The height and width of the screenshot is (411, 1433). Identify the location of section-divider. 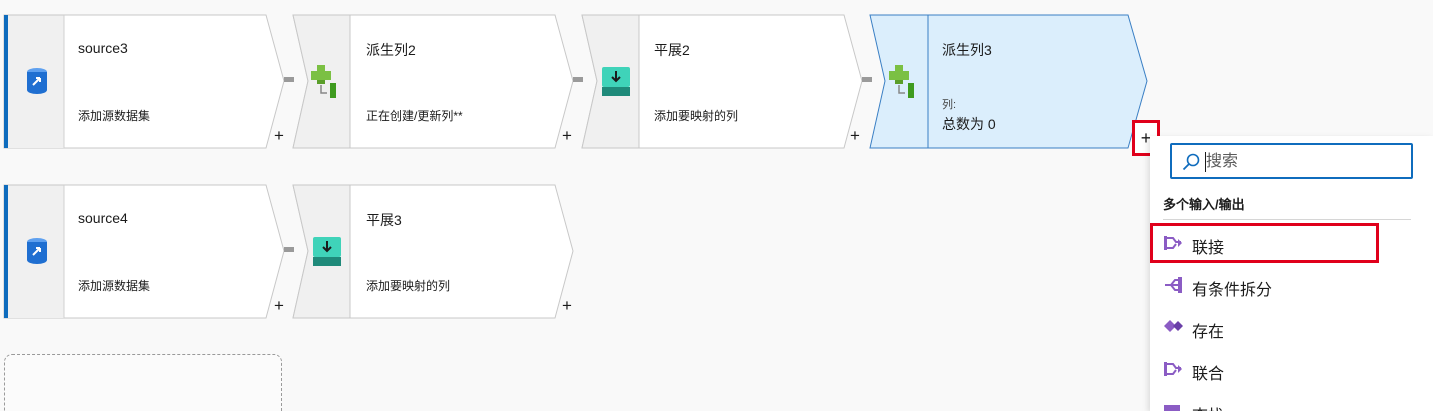
(1287, 219).